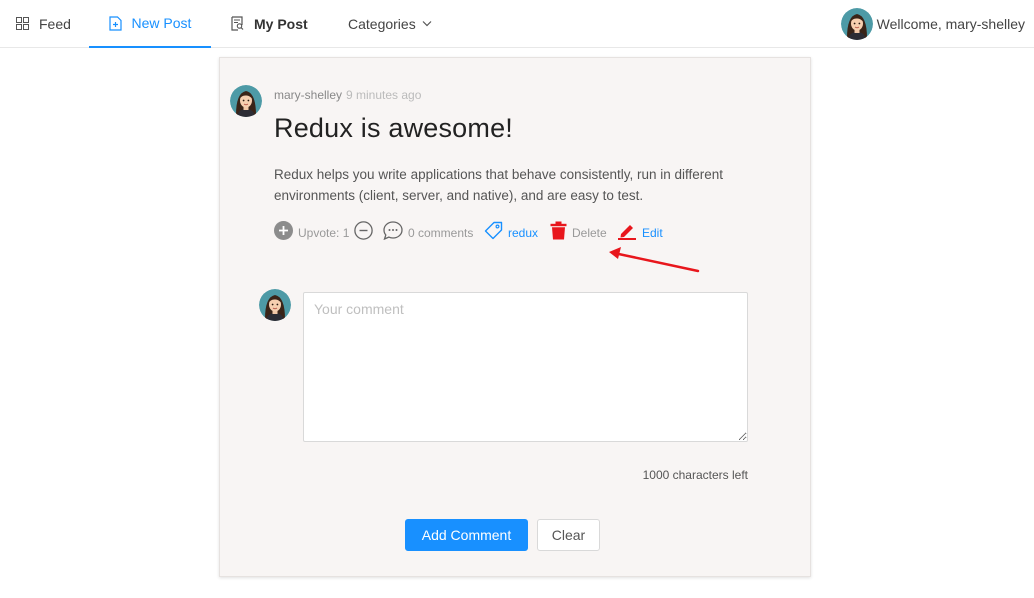 This screenshot has height=598, width=1034. I want to click on post-time: 9 minutes ago, so click(384, 95).